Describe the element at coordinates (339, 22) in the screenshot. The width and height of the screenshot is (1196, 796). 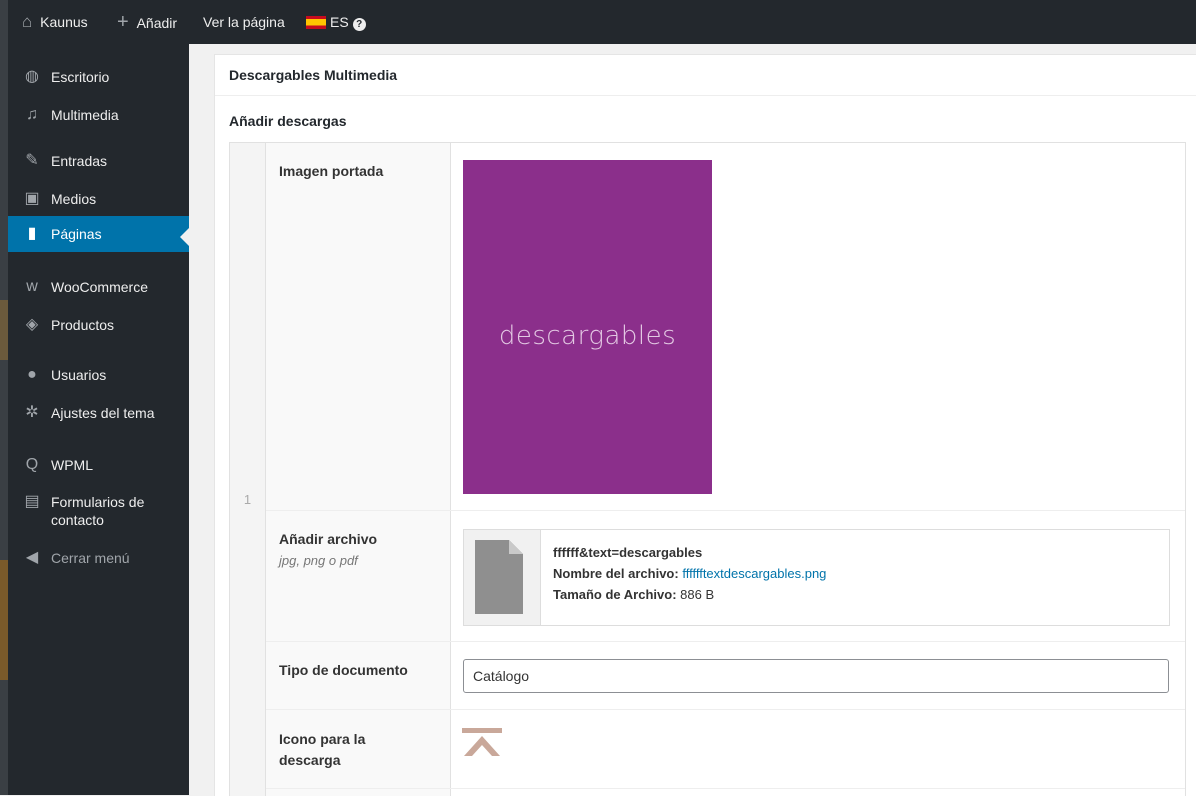
I see `language-code: ES` at that location.